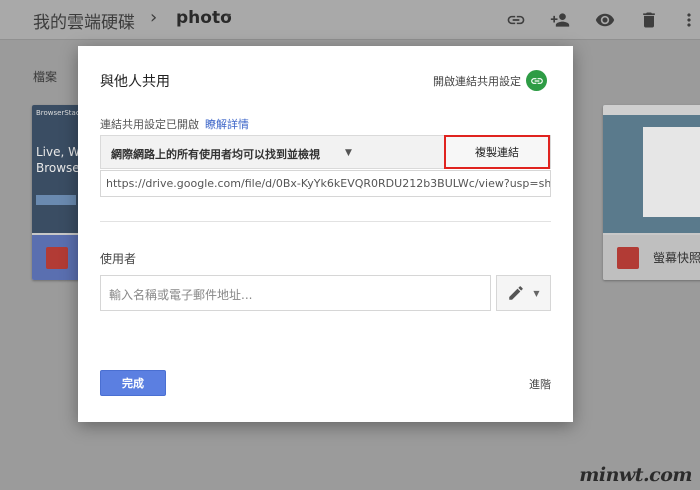  Describe the element at coordinates (516, 293) in the screenshot. I see `pencil-icon` at that location.